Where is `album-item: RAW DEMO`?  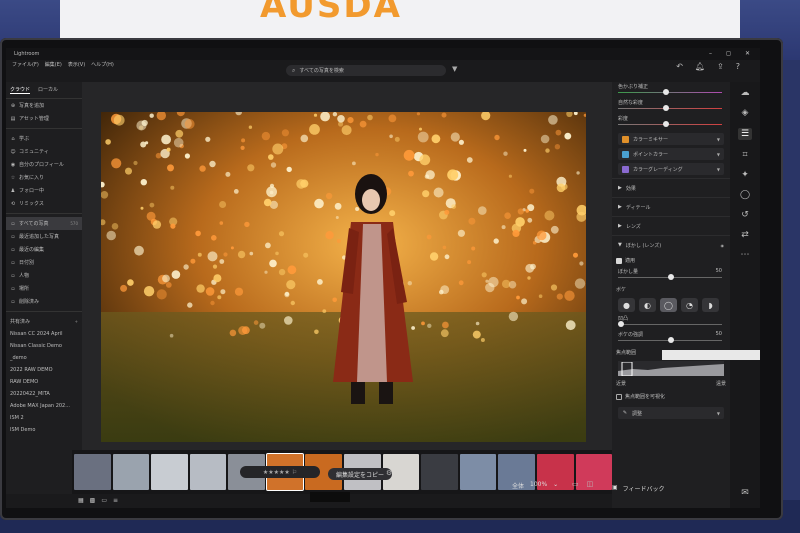 album-item: RAW DEMO is located at coordinates (44, 382).